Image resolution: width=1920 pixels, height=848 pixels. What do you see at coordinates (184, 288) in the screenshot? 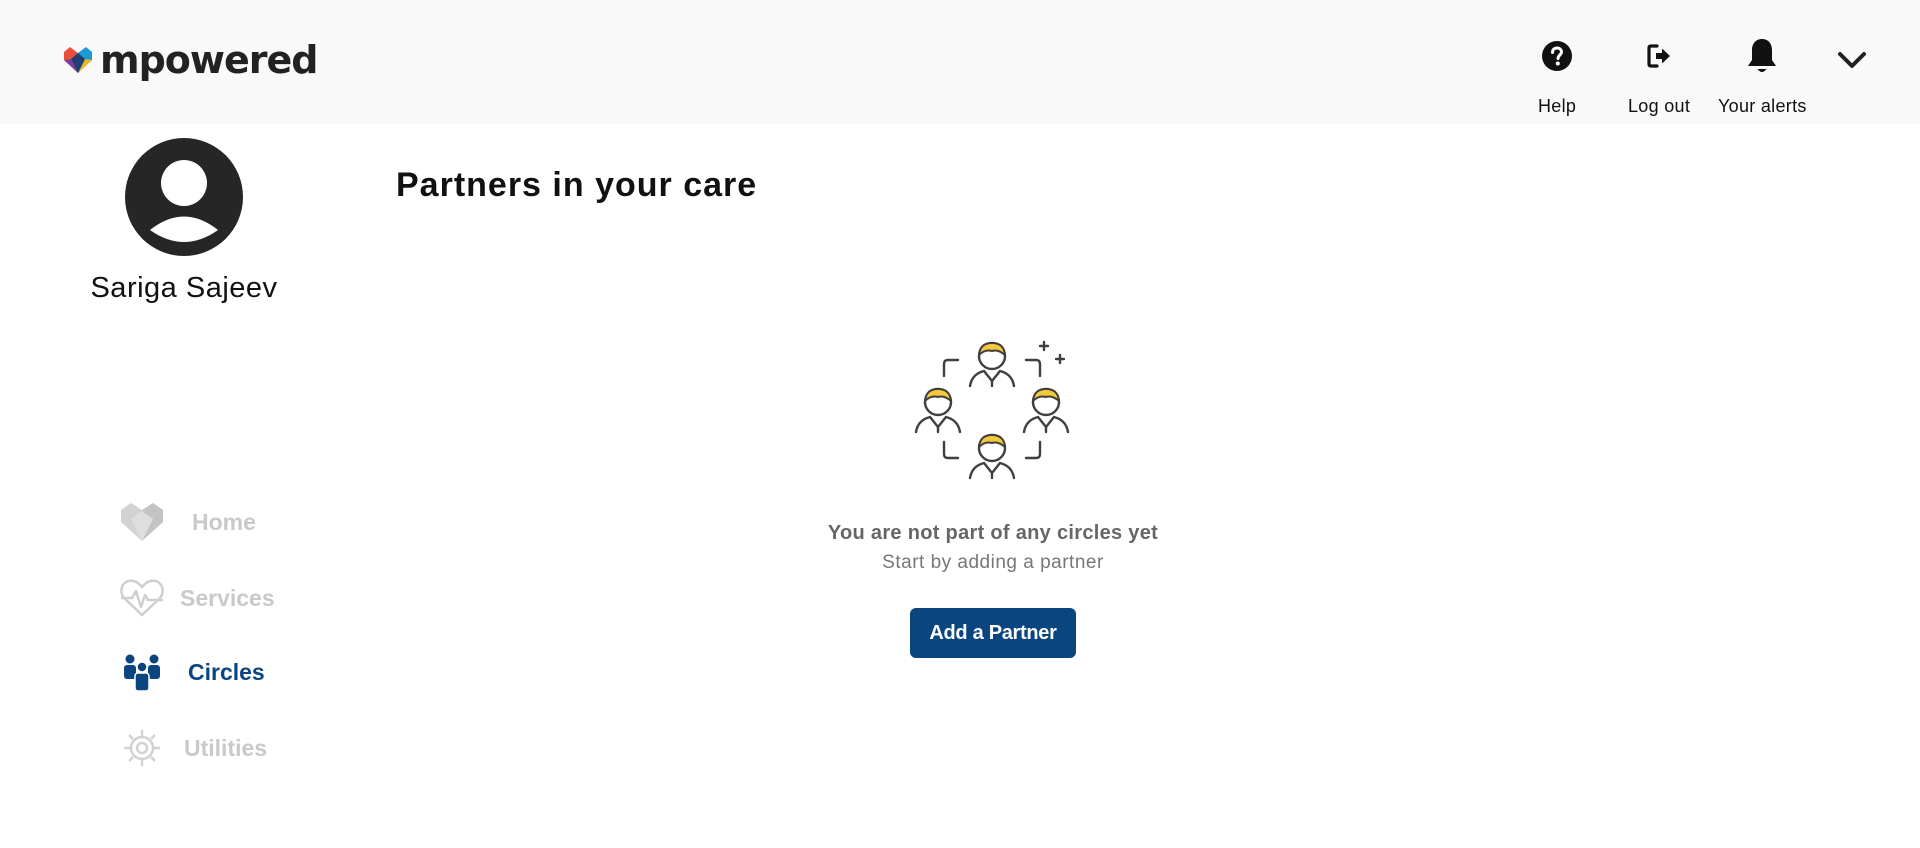
I see `user-name: Sariga Sajeev` at bounding box center [184, 288].